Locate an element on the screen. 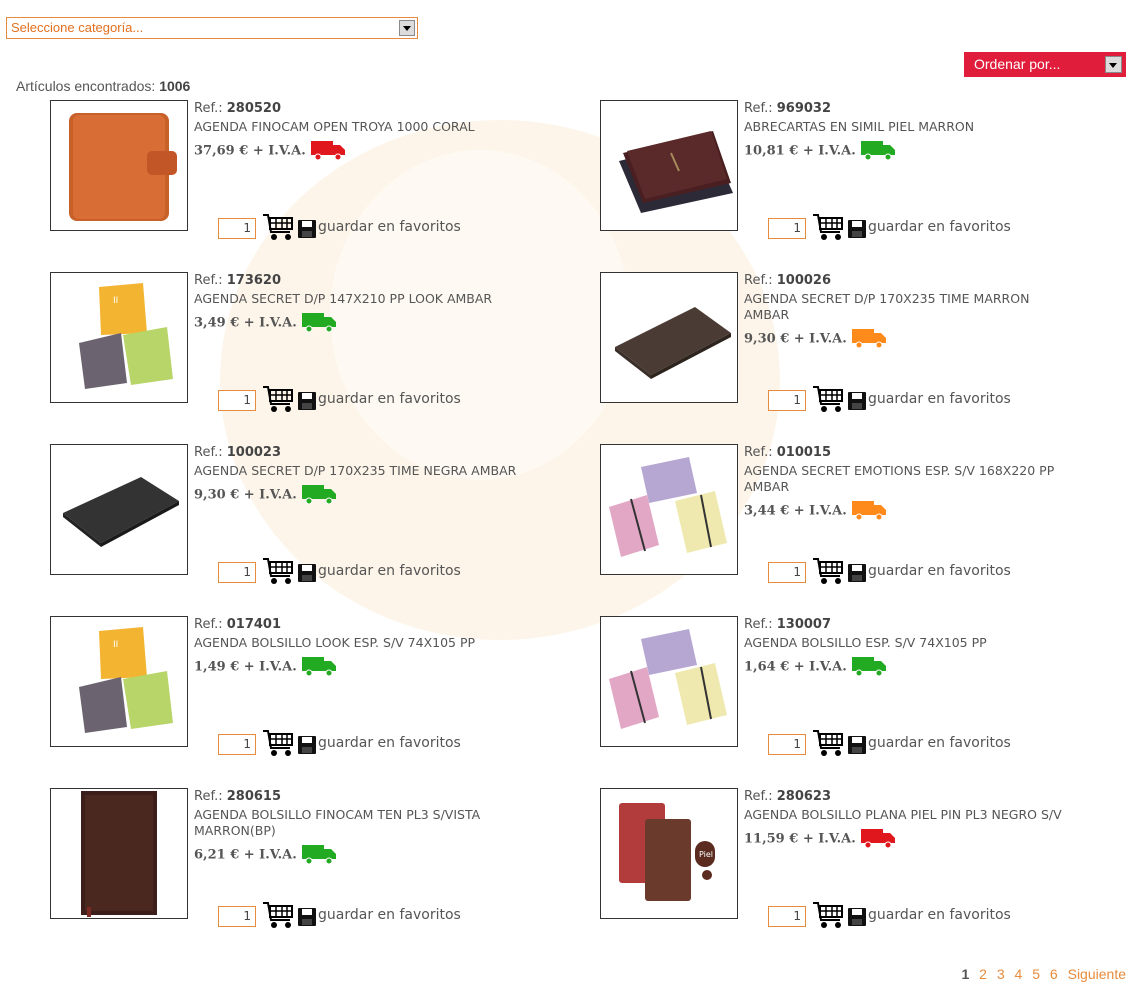 The height and width of the screenshot is (992, 1130). product-price: 1,64 € + I.V.A. is located at coordinates (795, 667).